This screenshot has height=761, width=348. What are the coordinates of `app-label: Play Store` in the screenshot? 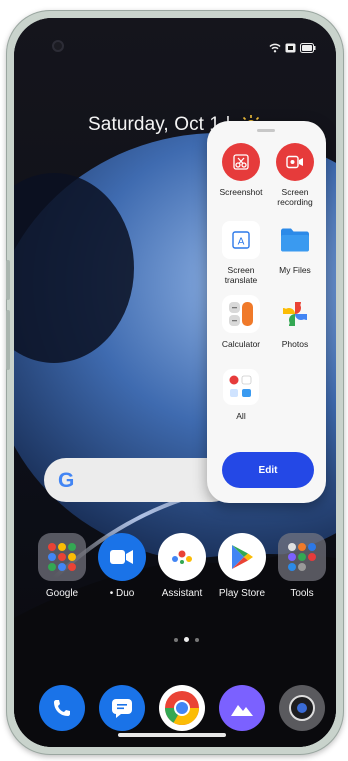 It's located at (242, 593).